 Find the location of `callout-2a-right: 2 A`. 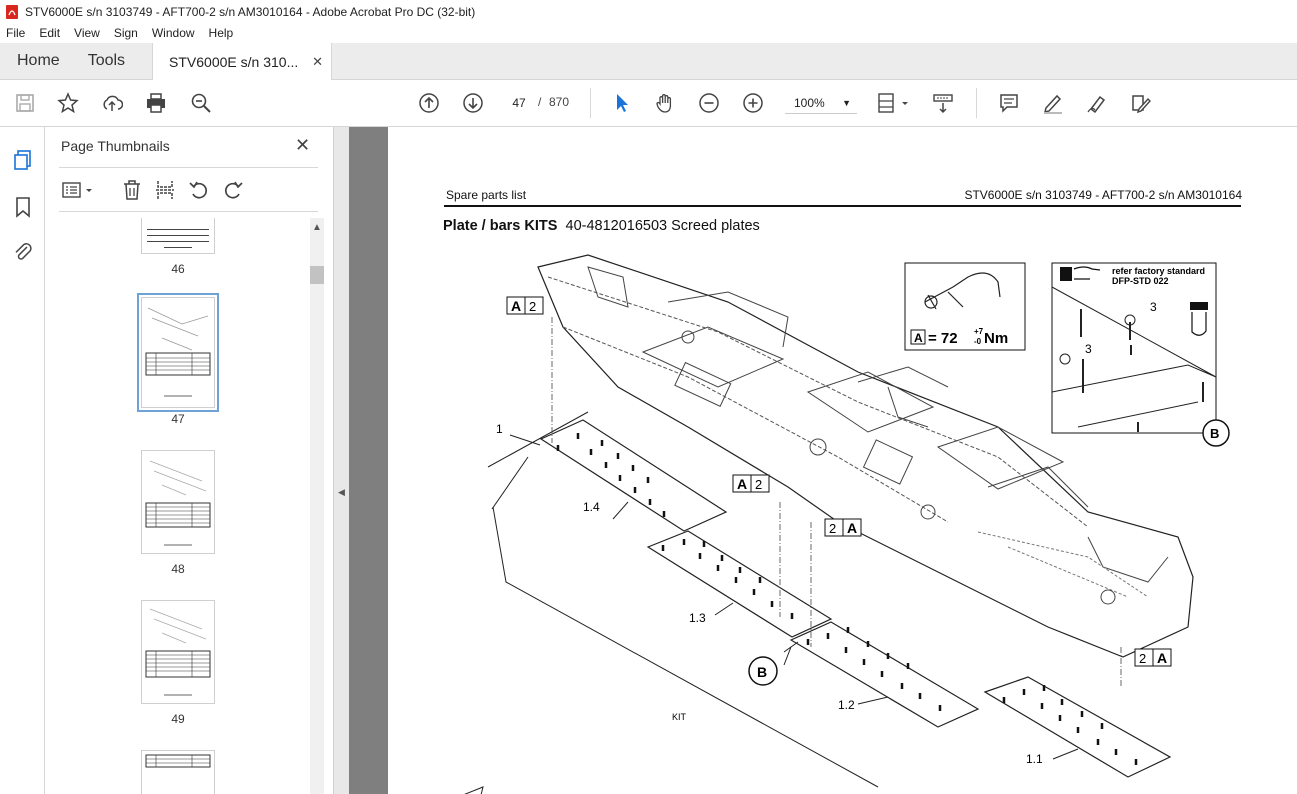

callout-2a-right: 2 A is located at coordinates (1153, 657).